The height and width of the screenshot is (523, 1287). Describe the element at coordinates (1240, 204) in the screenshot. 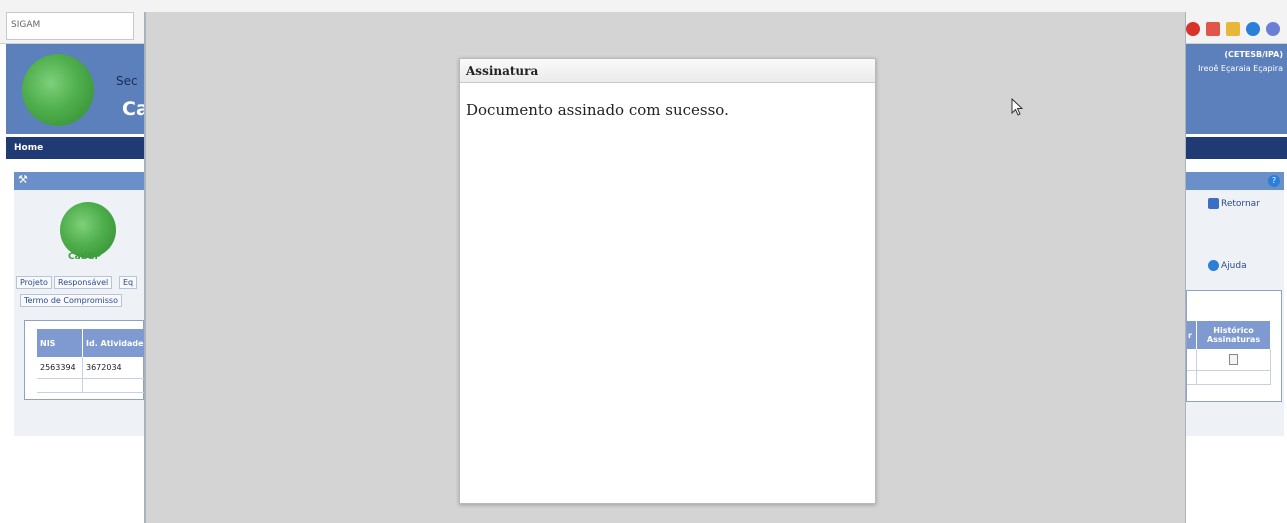

I see `retornar-label: Retornar` at that location.